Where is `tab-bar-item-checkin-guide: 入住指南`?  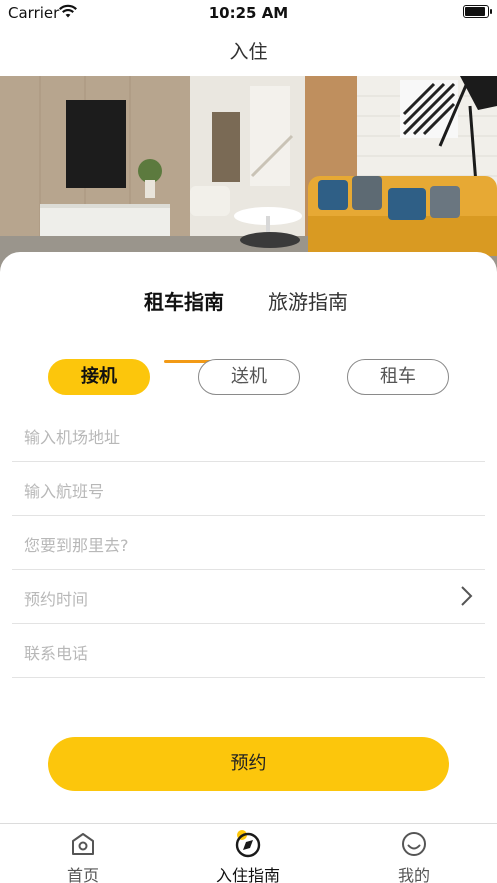 tab-bar-item-checkin-guide: 入住指南 is located at coordinates (248, 853).